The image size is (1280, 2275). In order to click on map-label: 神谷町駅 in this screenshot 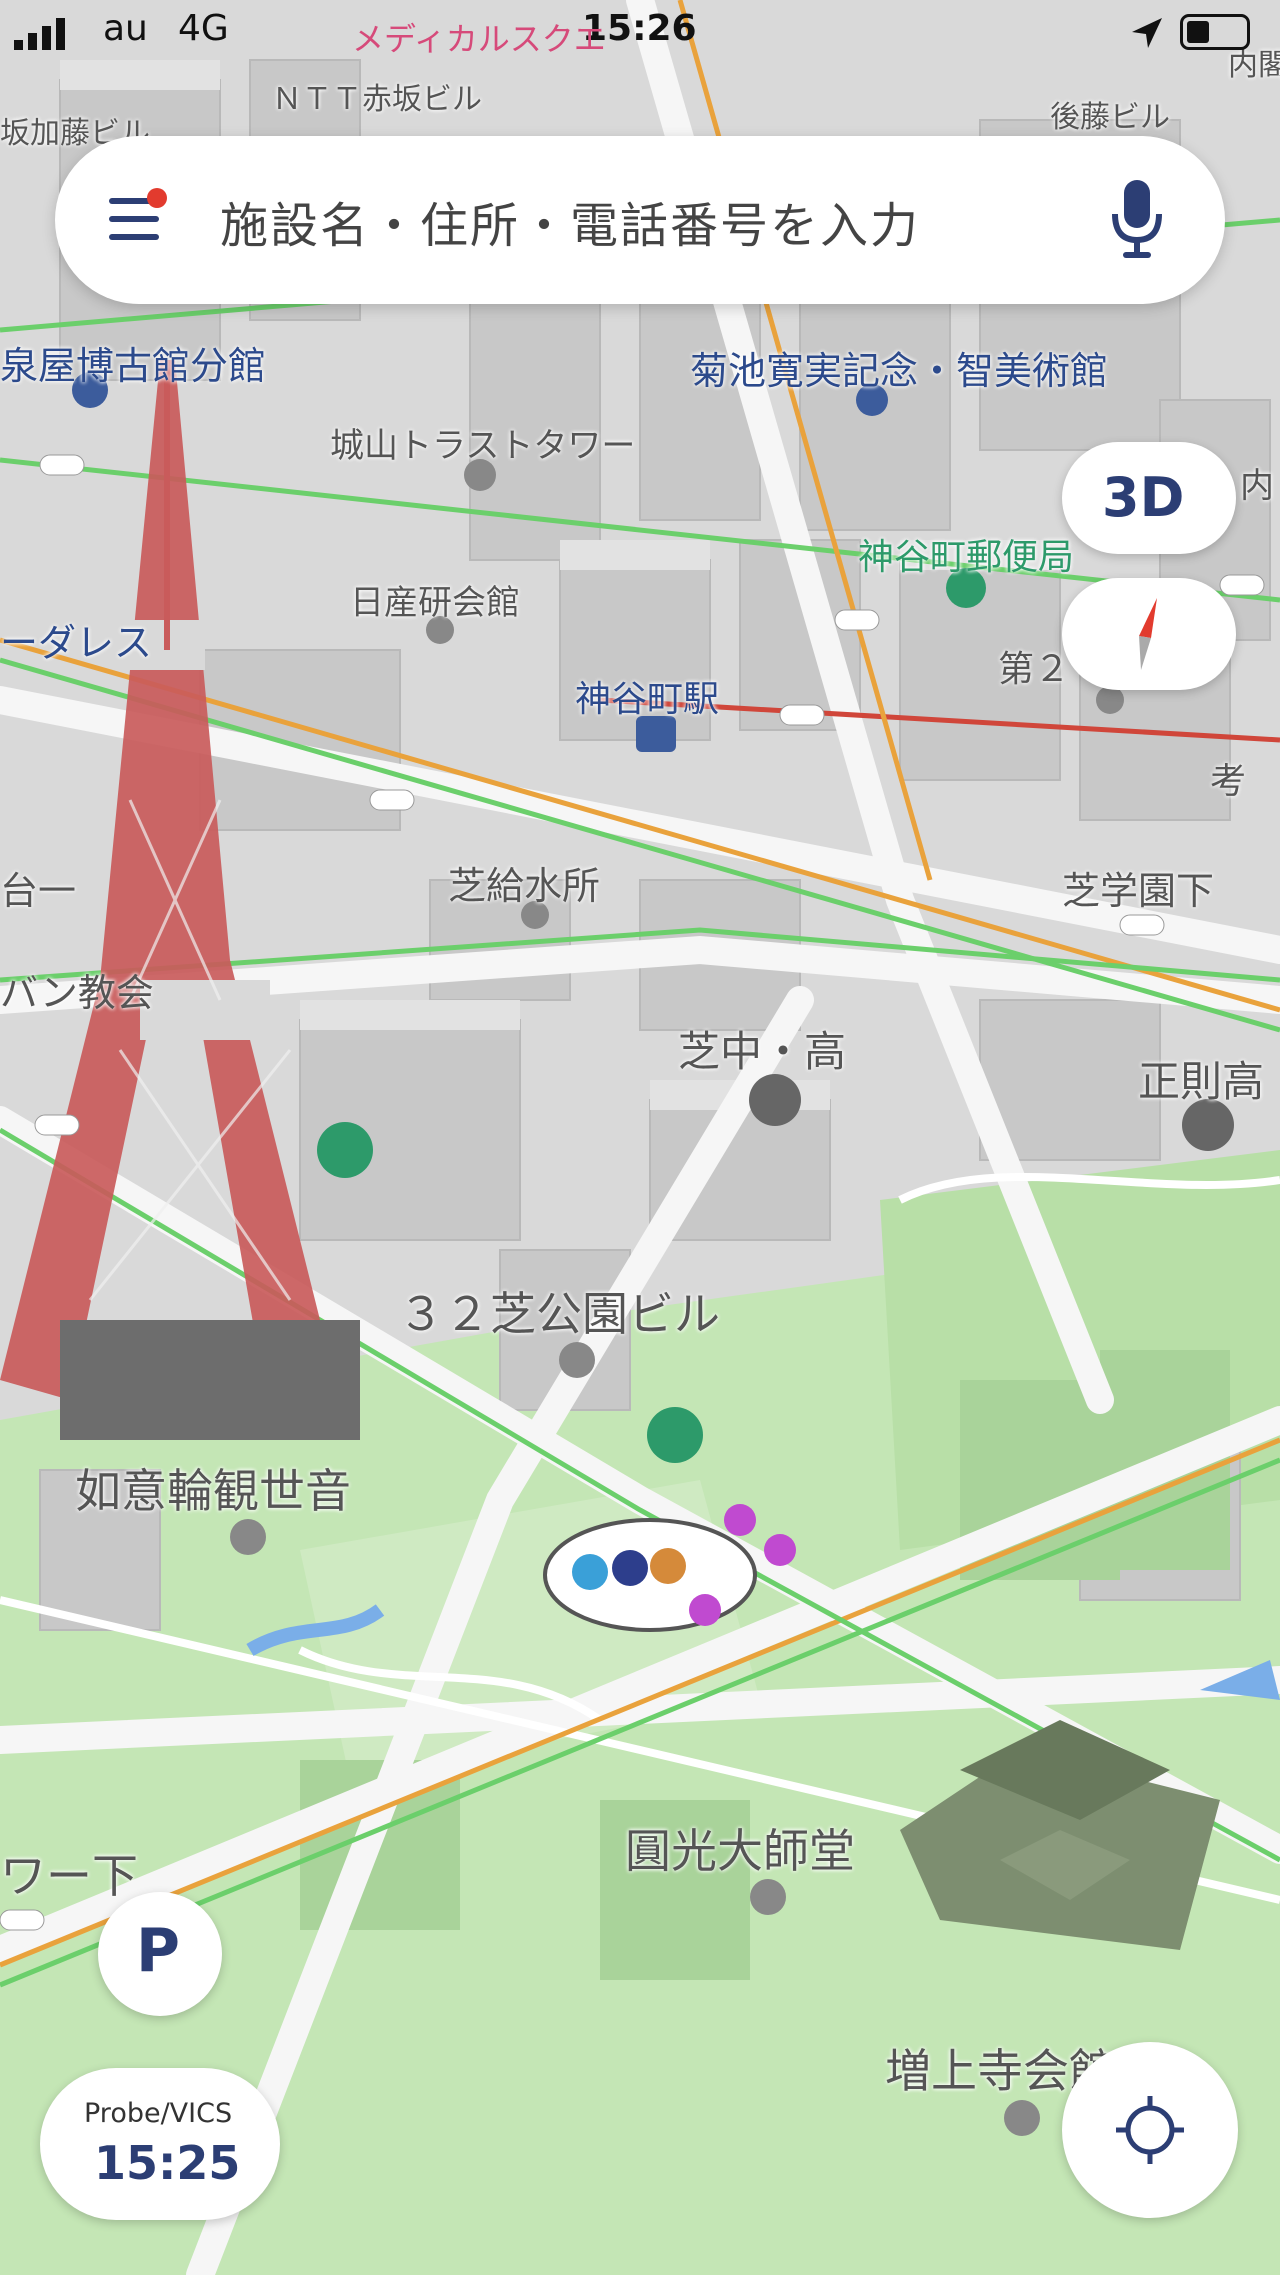, I will do `click(647, 696)`.